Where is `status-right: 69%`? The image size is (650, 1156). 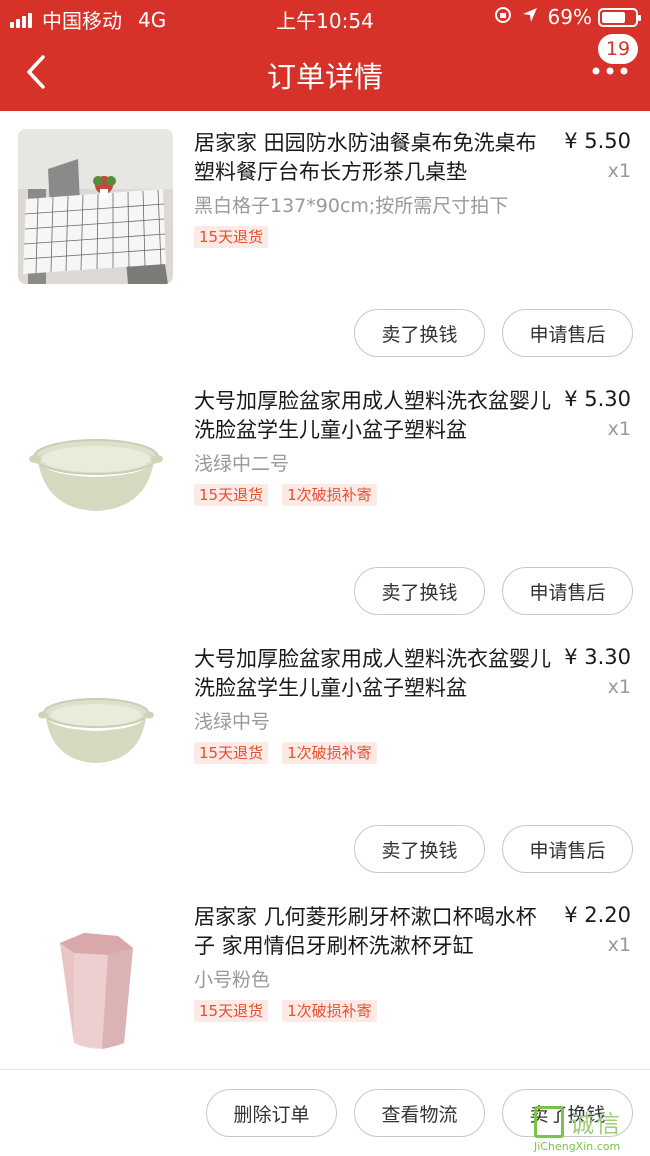 status-right: 69% is located at coordinates (567, 17).